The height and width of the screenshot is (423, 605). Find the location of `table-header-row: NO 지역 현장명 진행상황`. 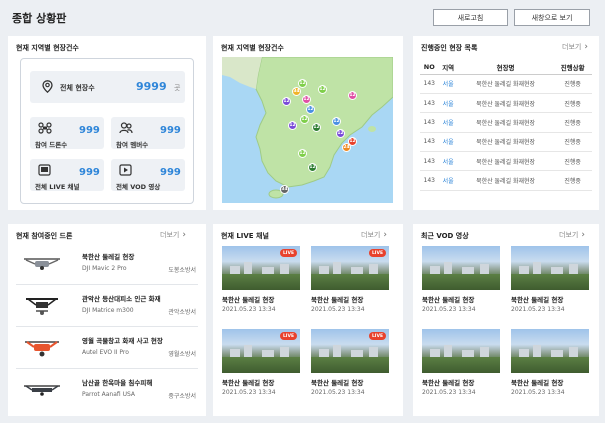

table-header-row: NO 지역 현장명 진행상황 is located at coordinates (506, 67).